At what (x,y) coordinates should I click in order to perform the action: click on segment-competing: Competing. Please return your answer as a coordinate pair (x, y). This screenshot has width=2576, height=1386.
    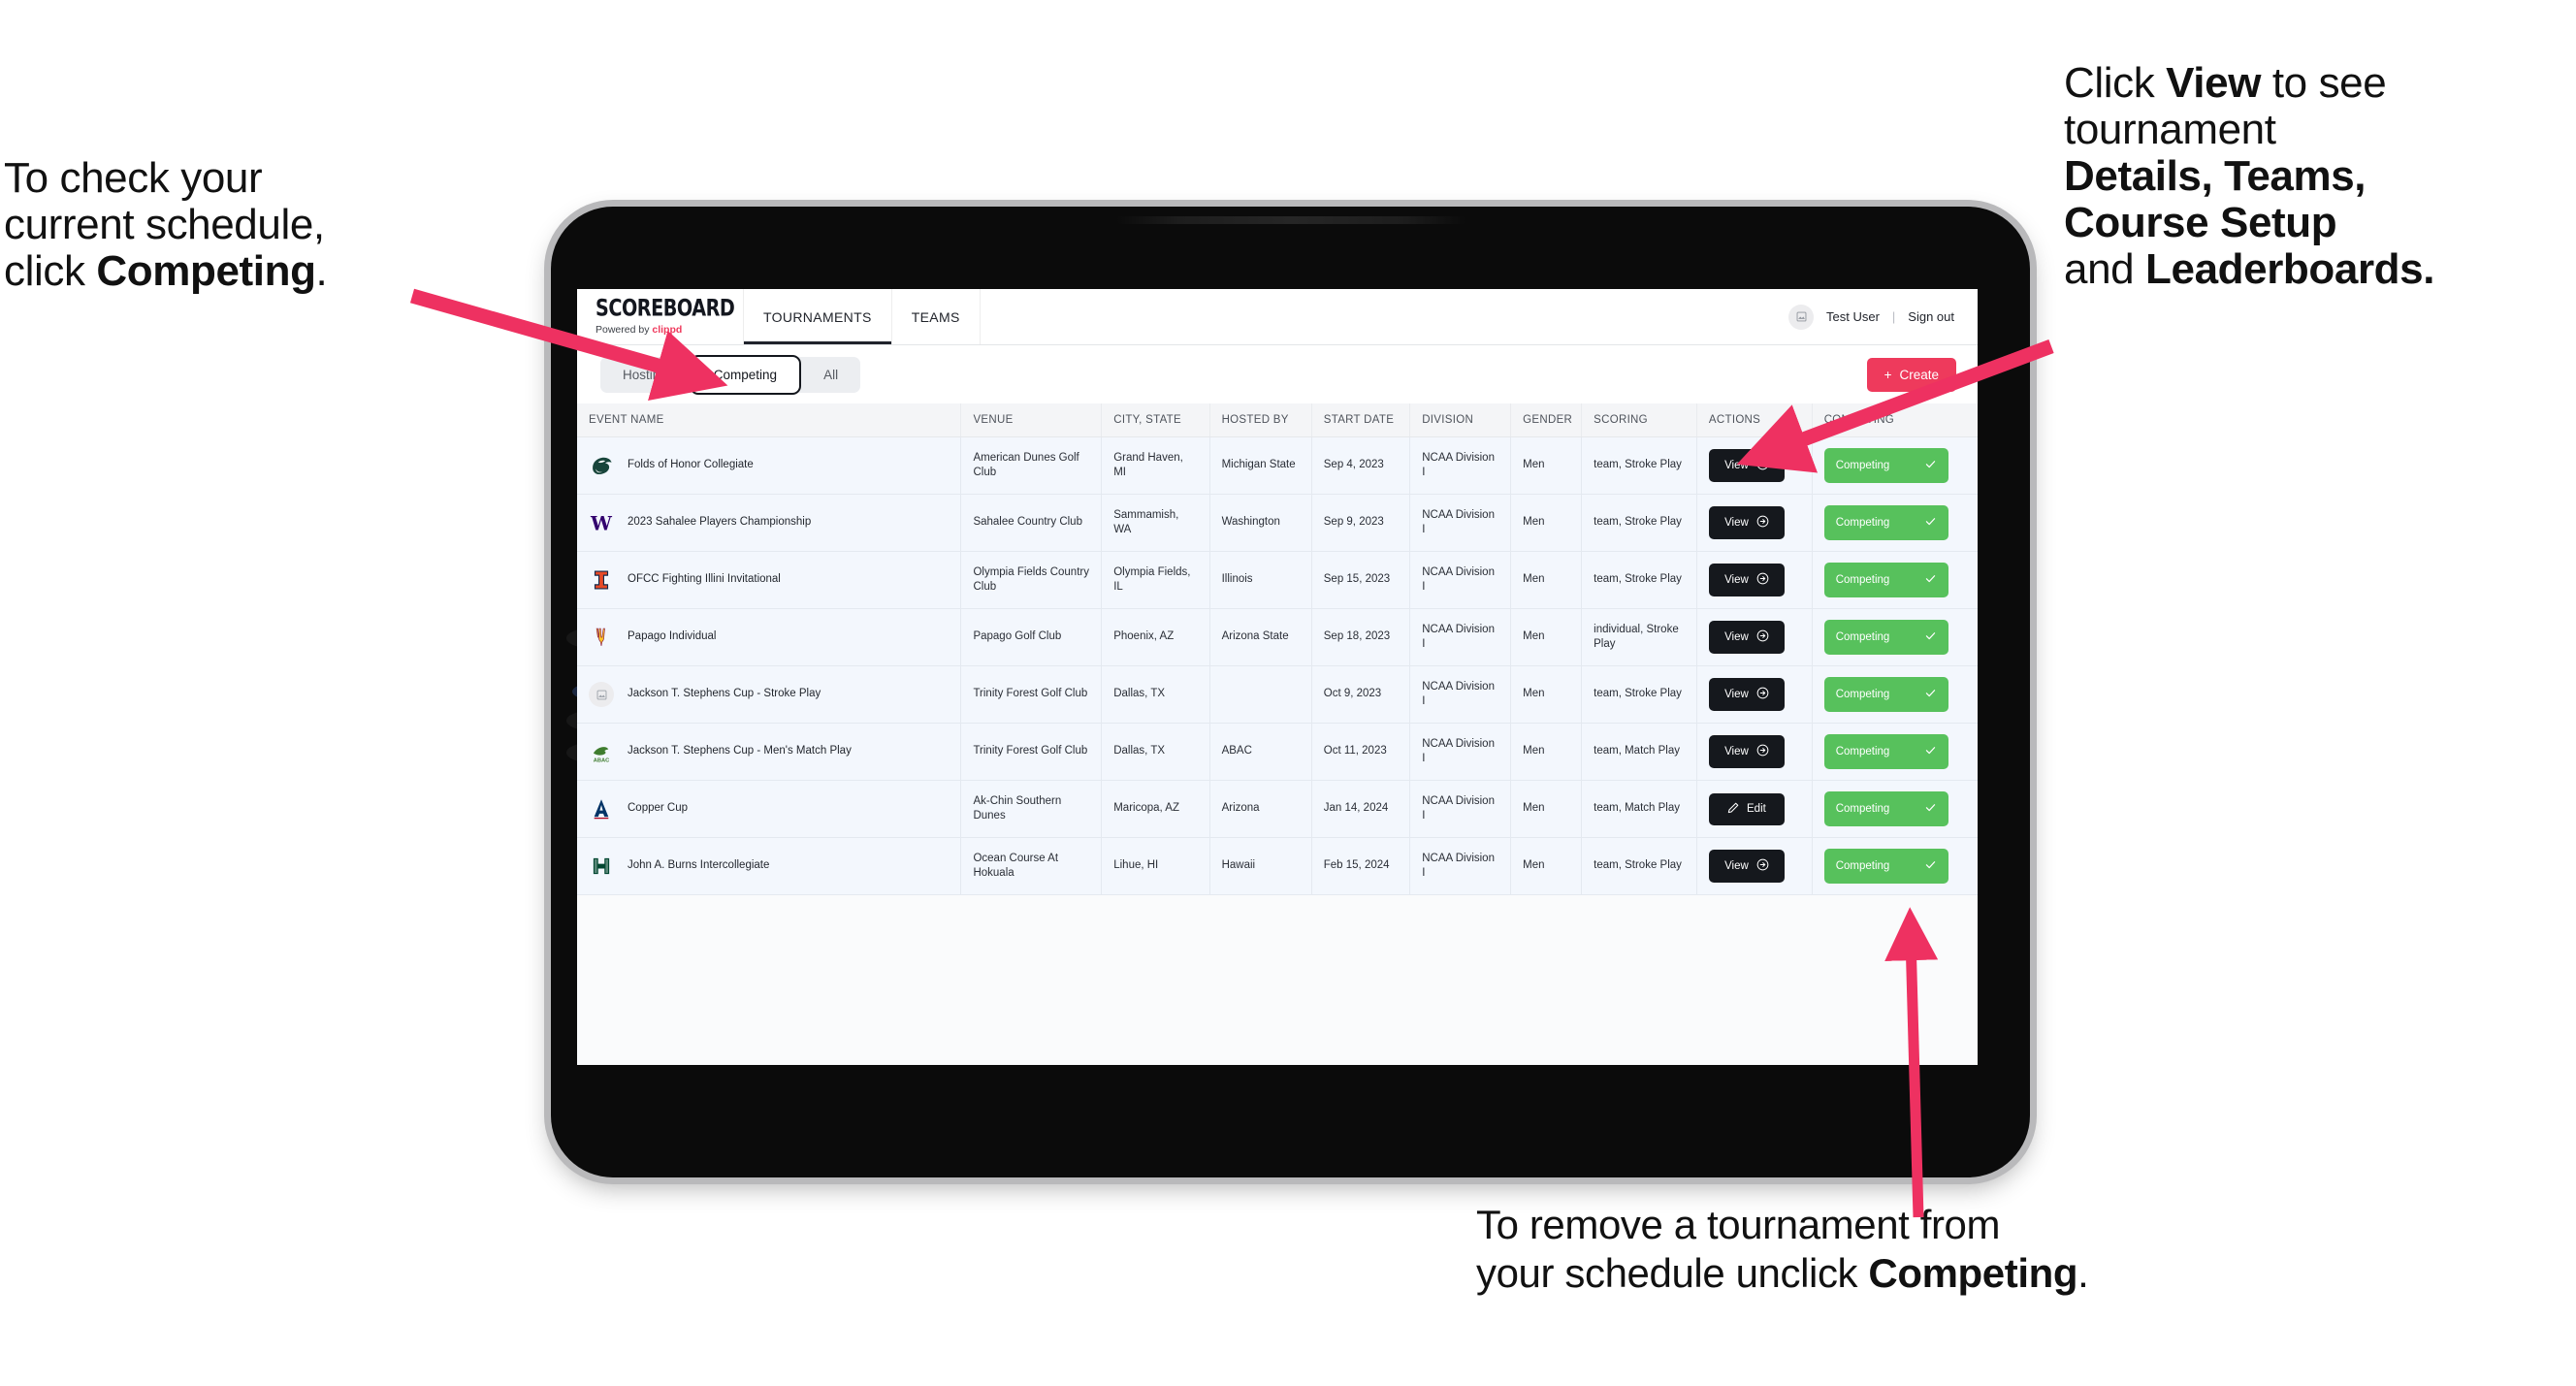
    Looking at the image, I should click on (745, 374).